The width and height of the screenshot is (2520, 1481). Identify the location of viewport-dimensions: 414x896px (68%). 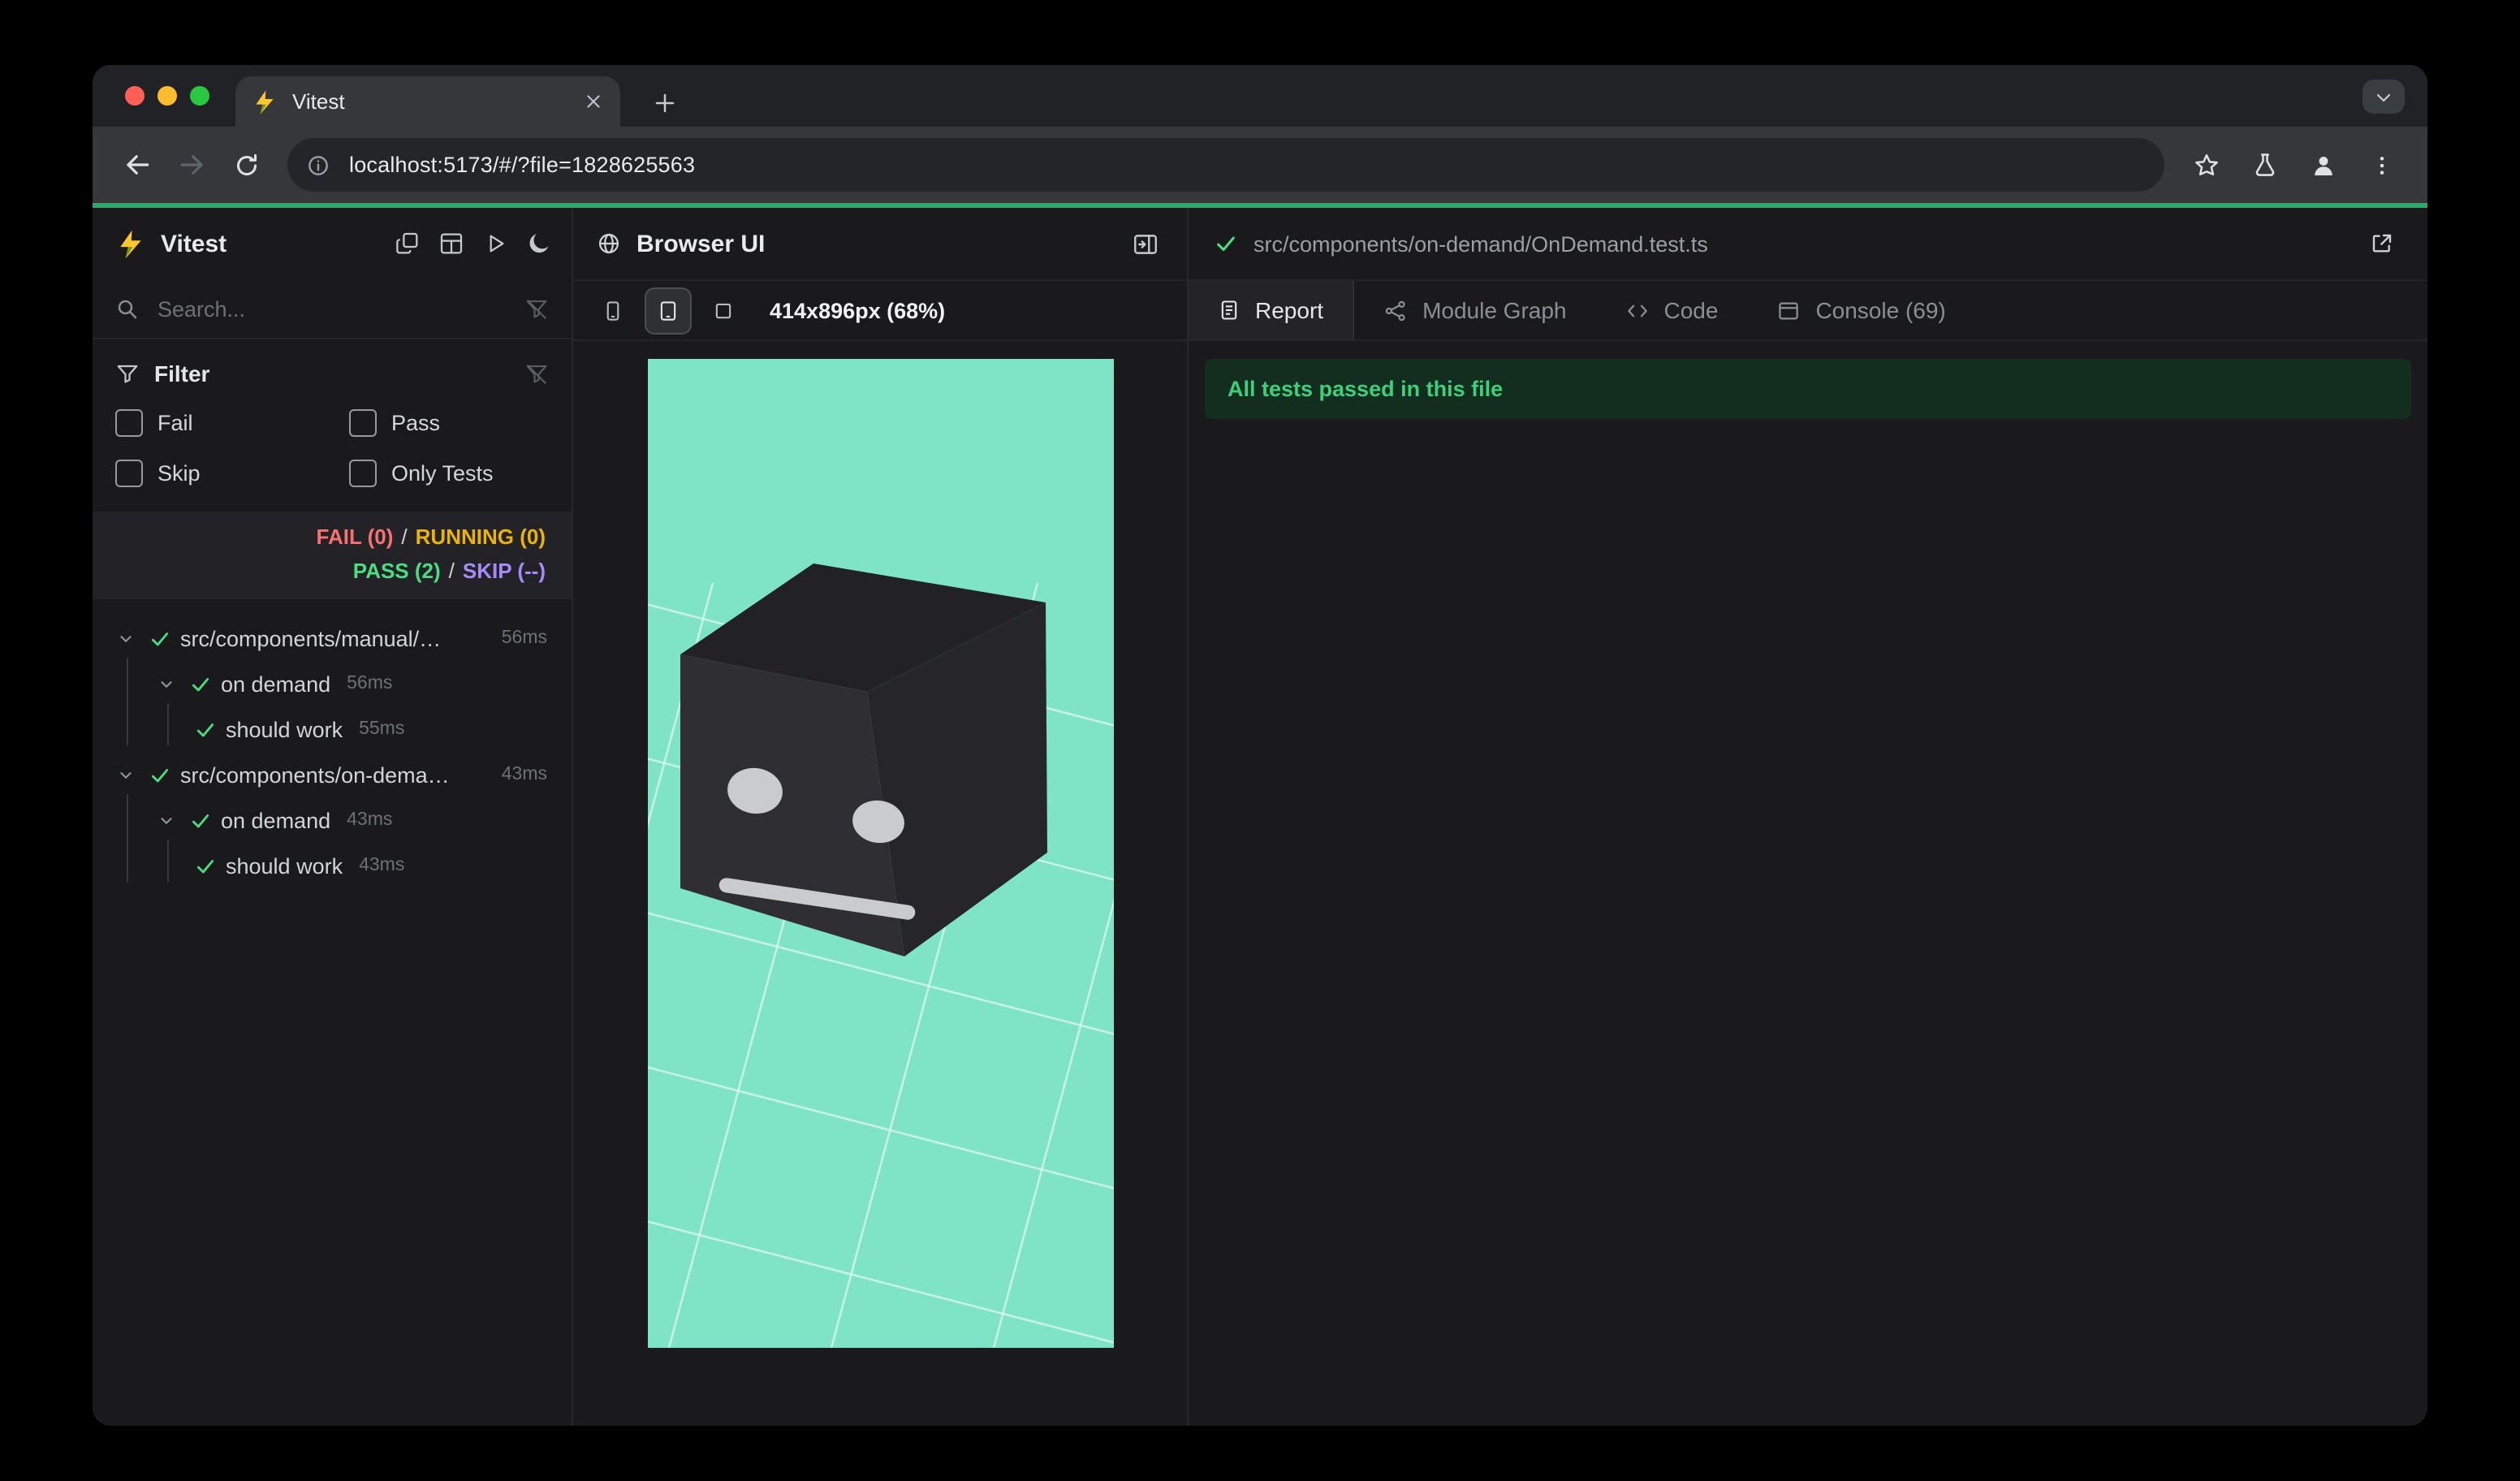
(858, 310).